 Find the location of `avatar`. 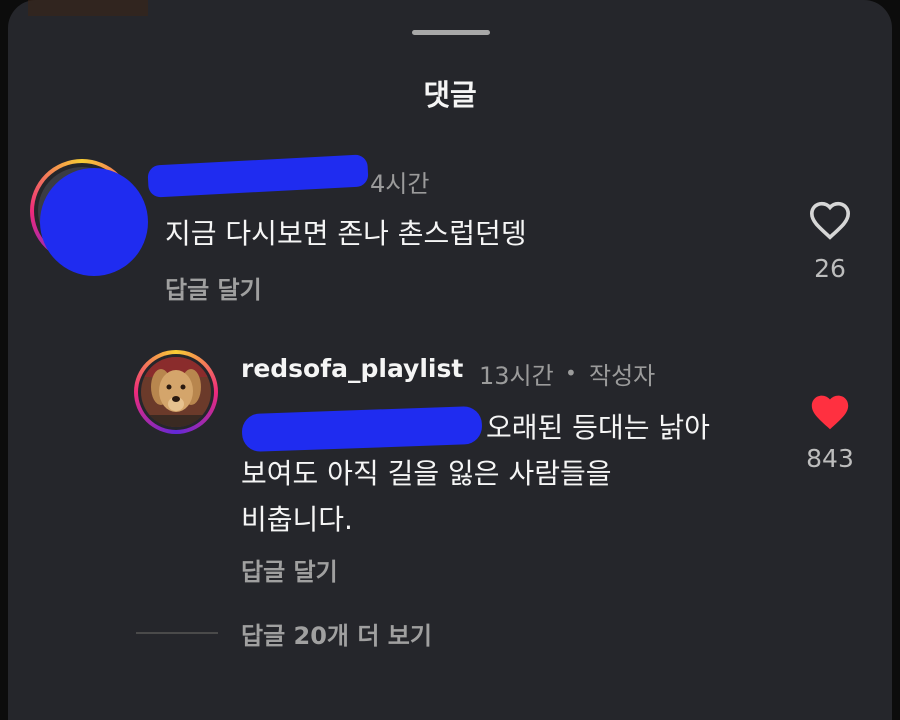

avatar is located at coordinates (176, 392).